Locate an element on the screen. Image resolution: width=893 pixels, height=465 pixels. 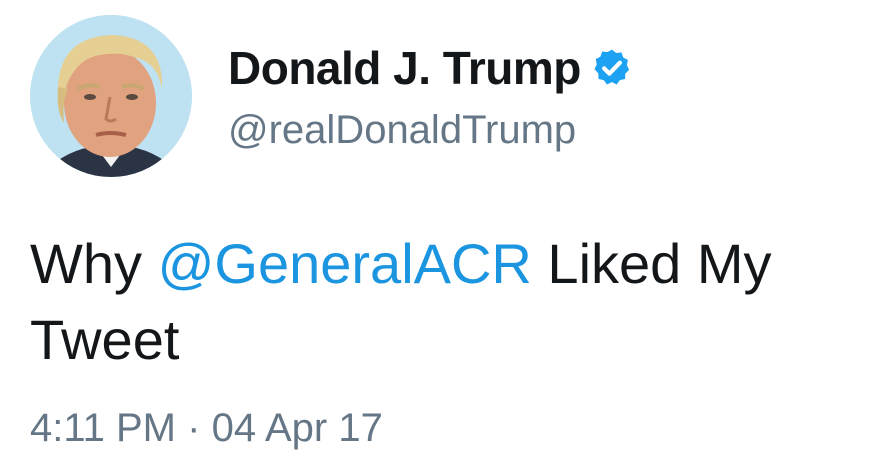
tweet-header: Donald J. Trump @realDonaldTrump is located at coordinates (430, 97).